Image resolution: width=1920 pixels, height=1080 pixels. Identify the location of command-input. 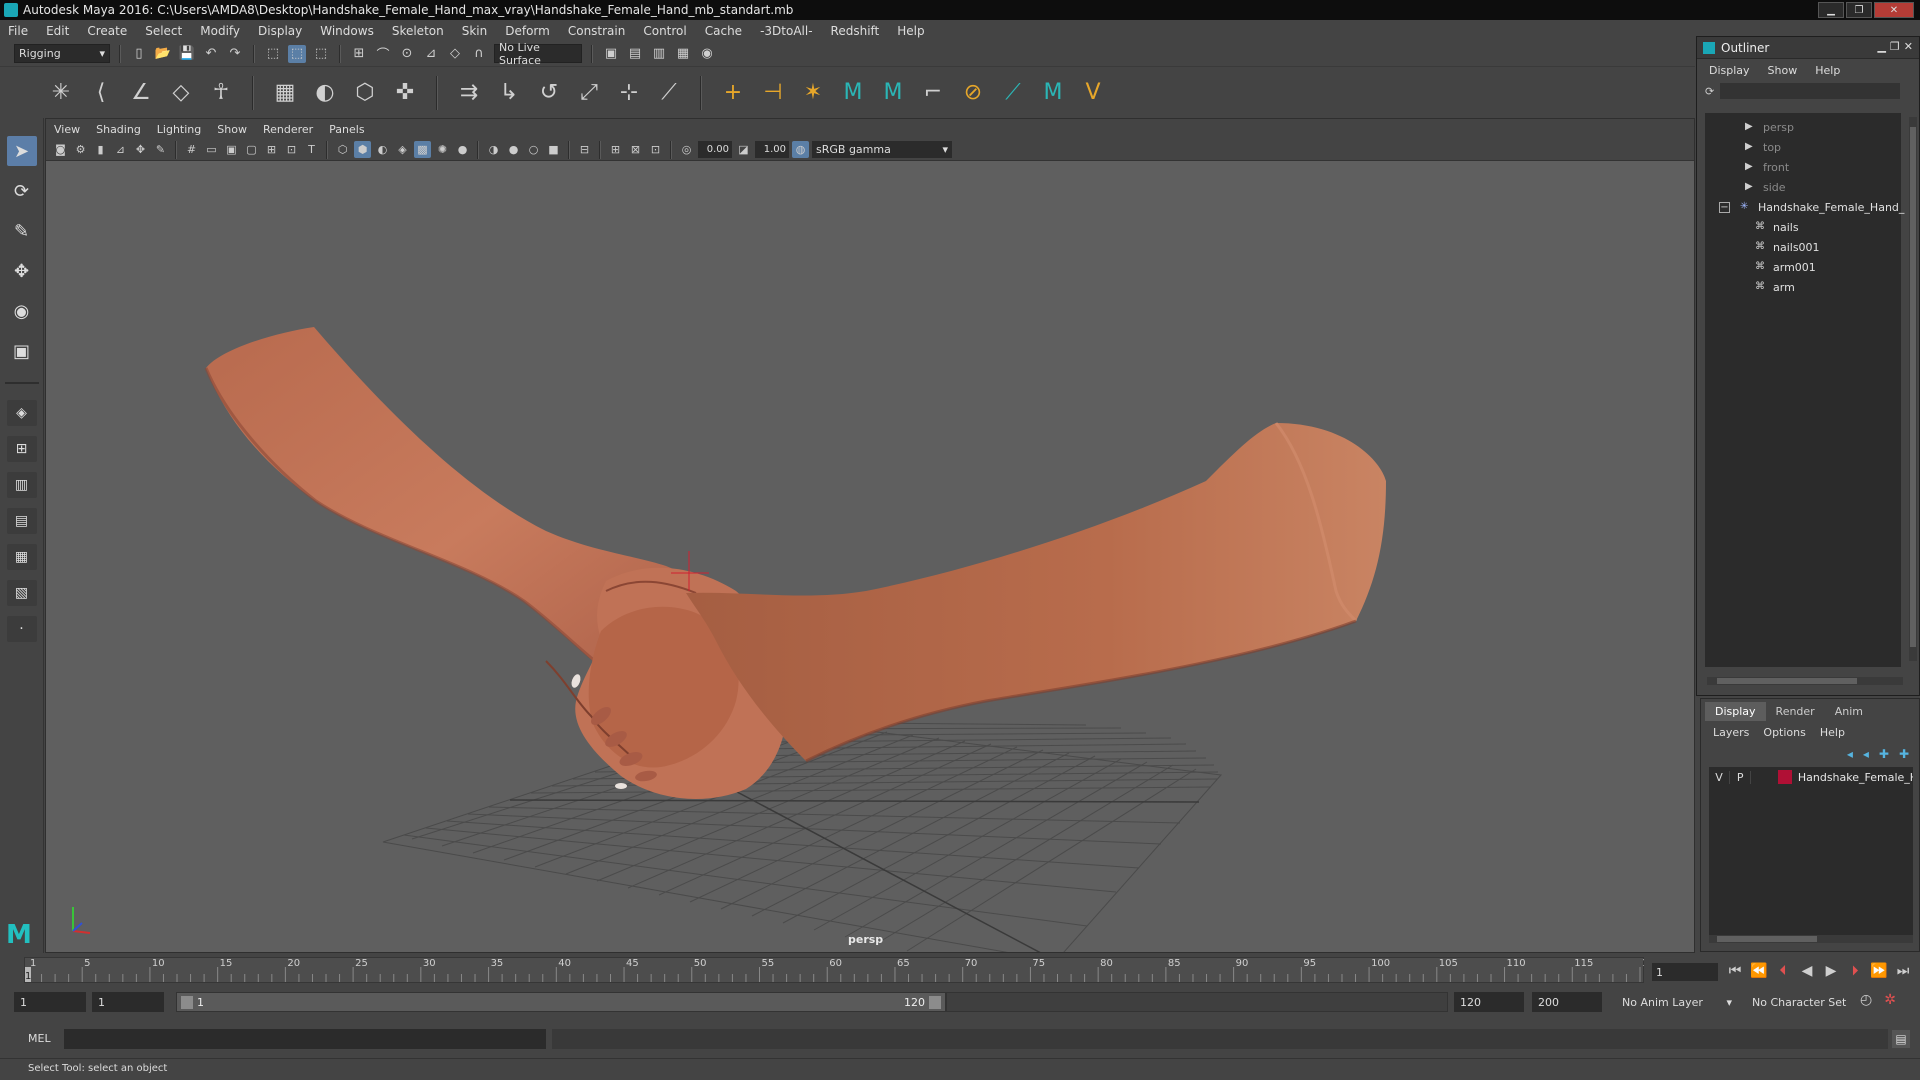
(305, 1039).